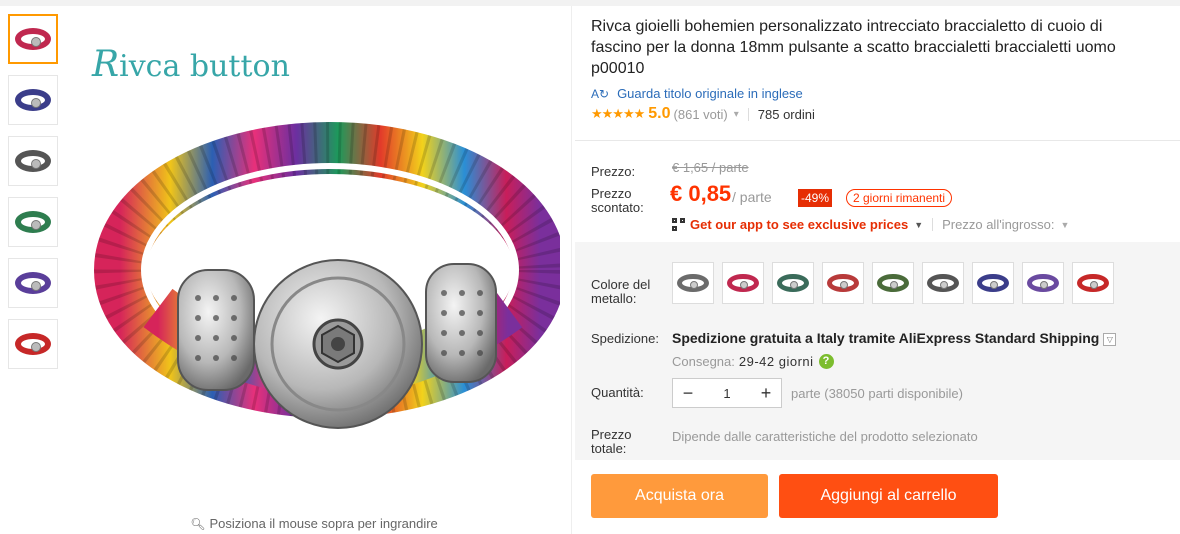 This screenshot has height=534, width=1180. I want to click on help-icon: ?, so click(826, 361).